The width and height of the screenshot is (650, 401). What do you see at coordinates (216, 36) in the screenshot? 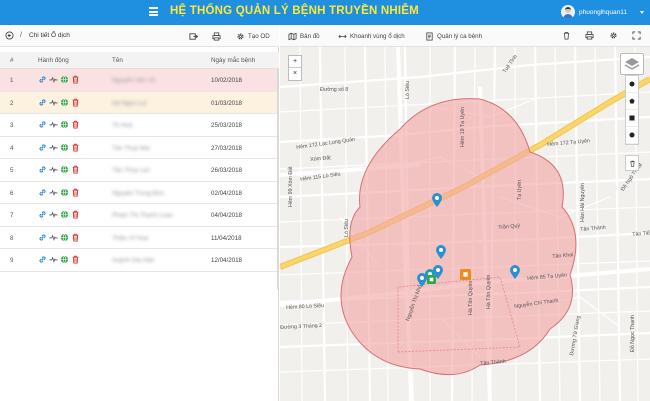
I see `print-button` at bounding box center [216, 36].